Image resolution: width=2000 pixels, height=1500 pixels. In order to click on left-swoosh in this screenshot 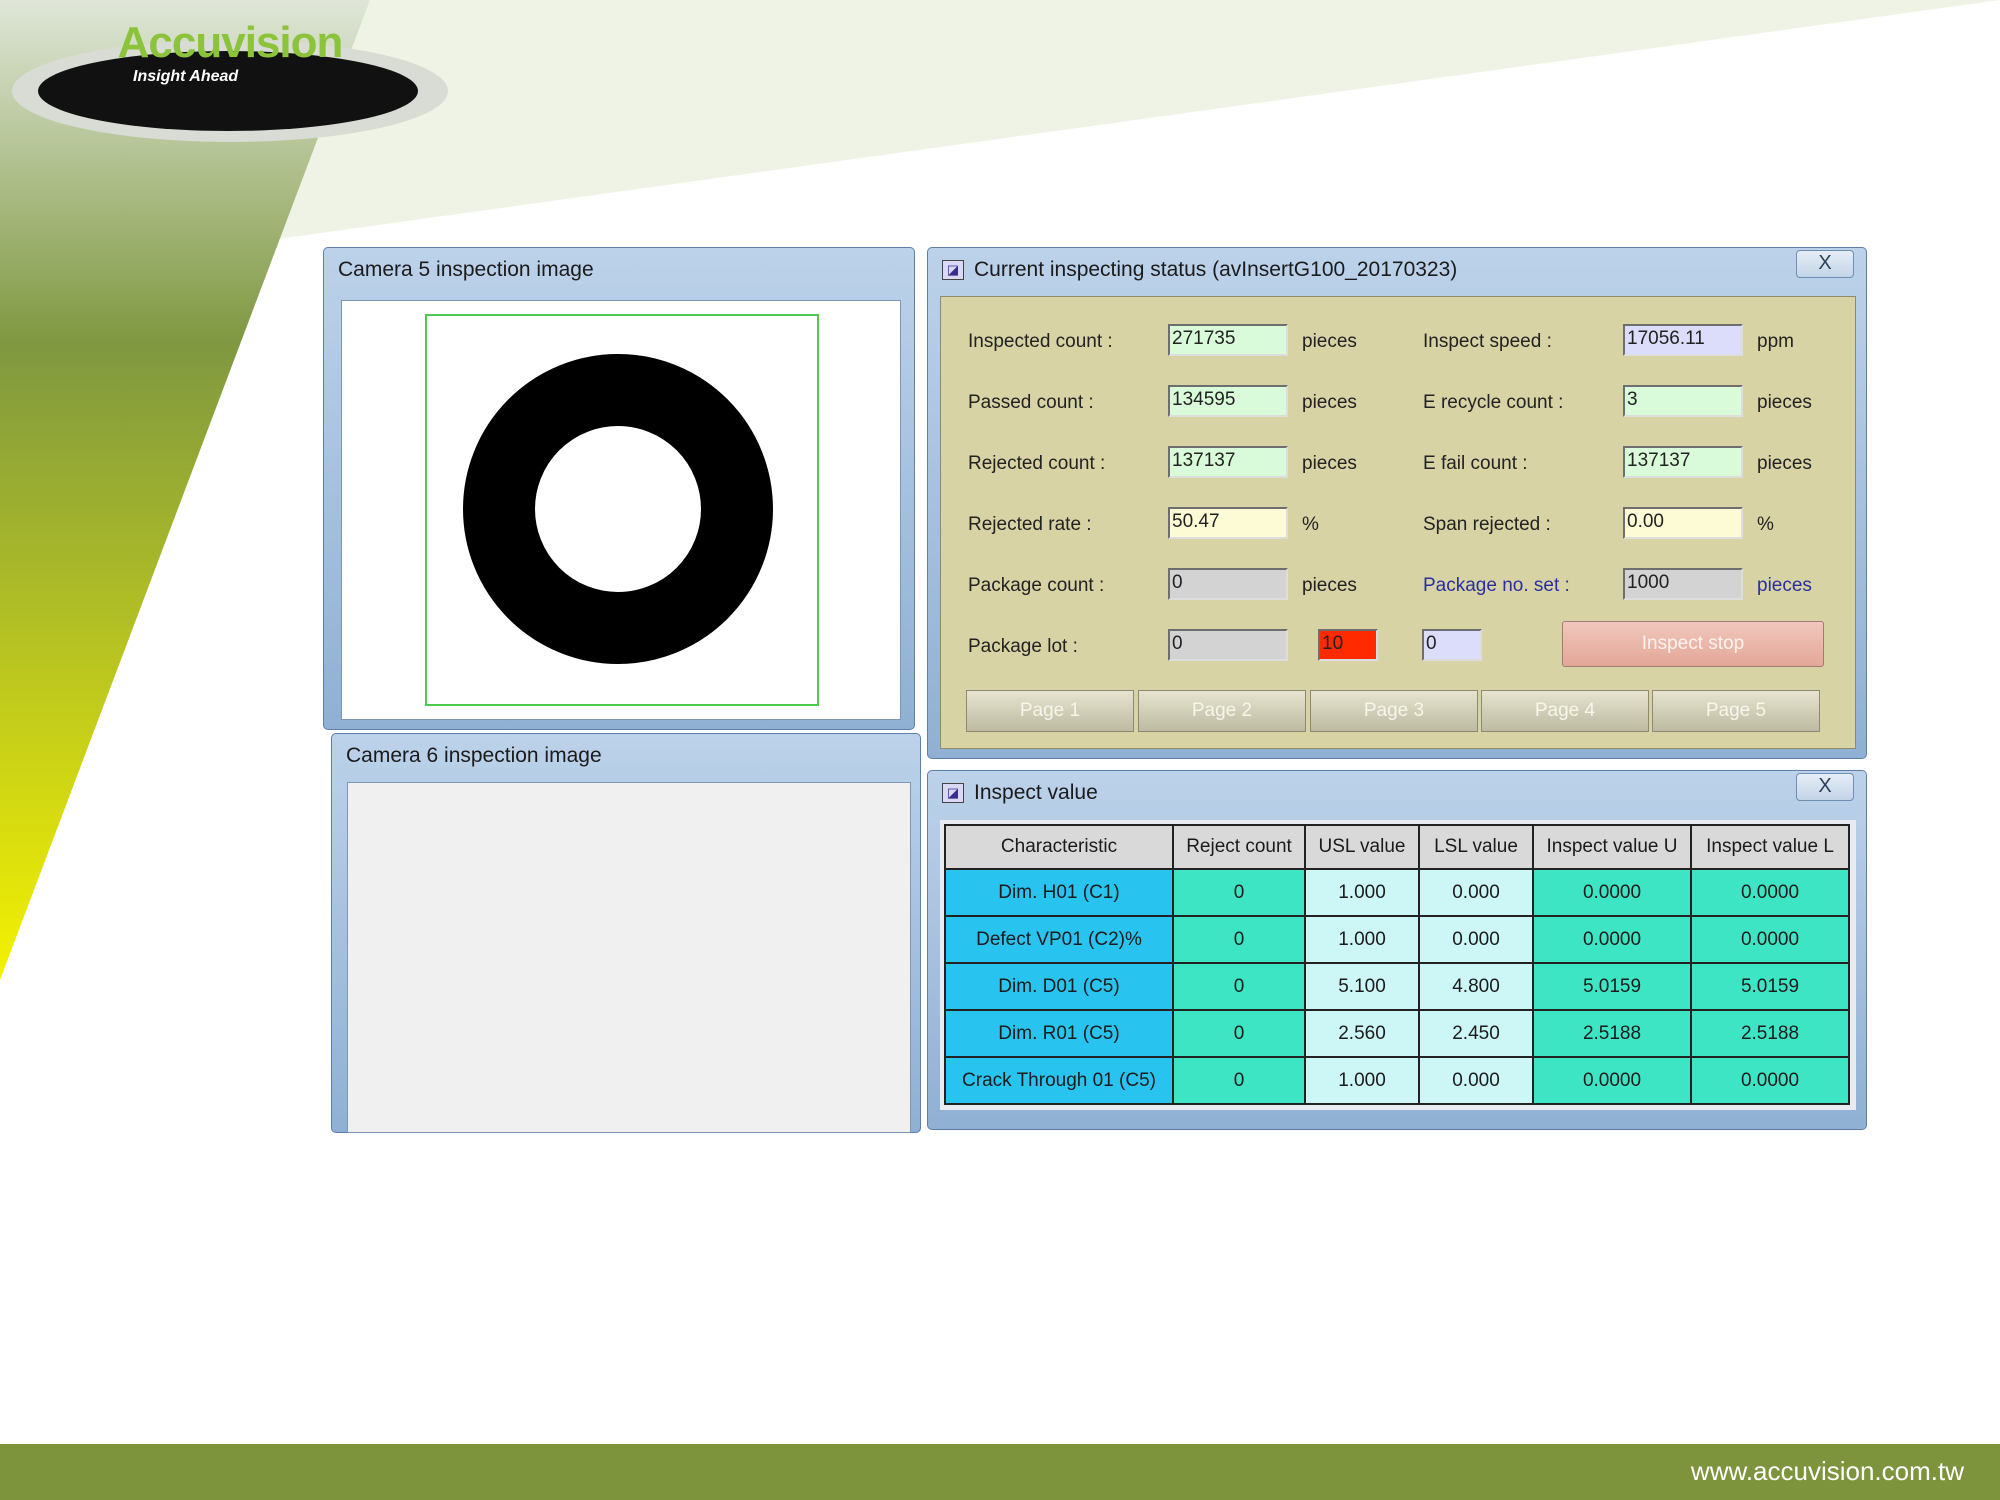, I will do `click(185, 490)`.